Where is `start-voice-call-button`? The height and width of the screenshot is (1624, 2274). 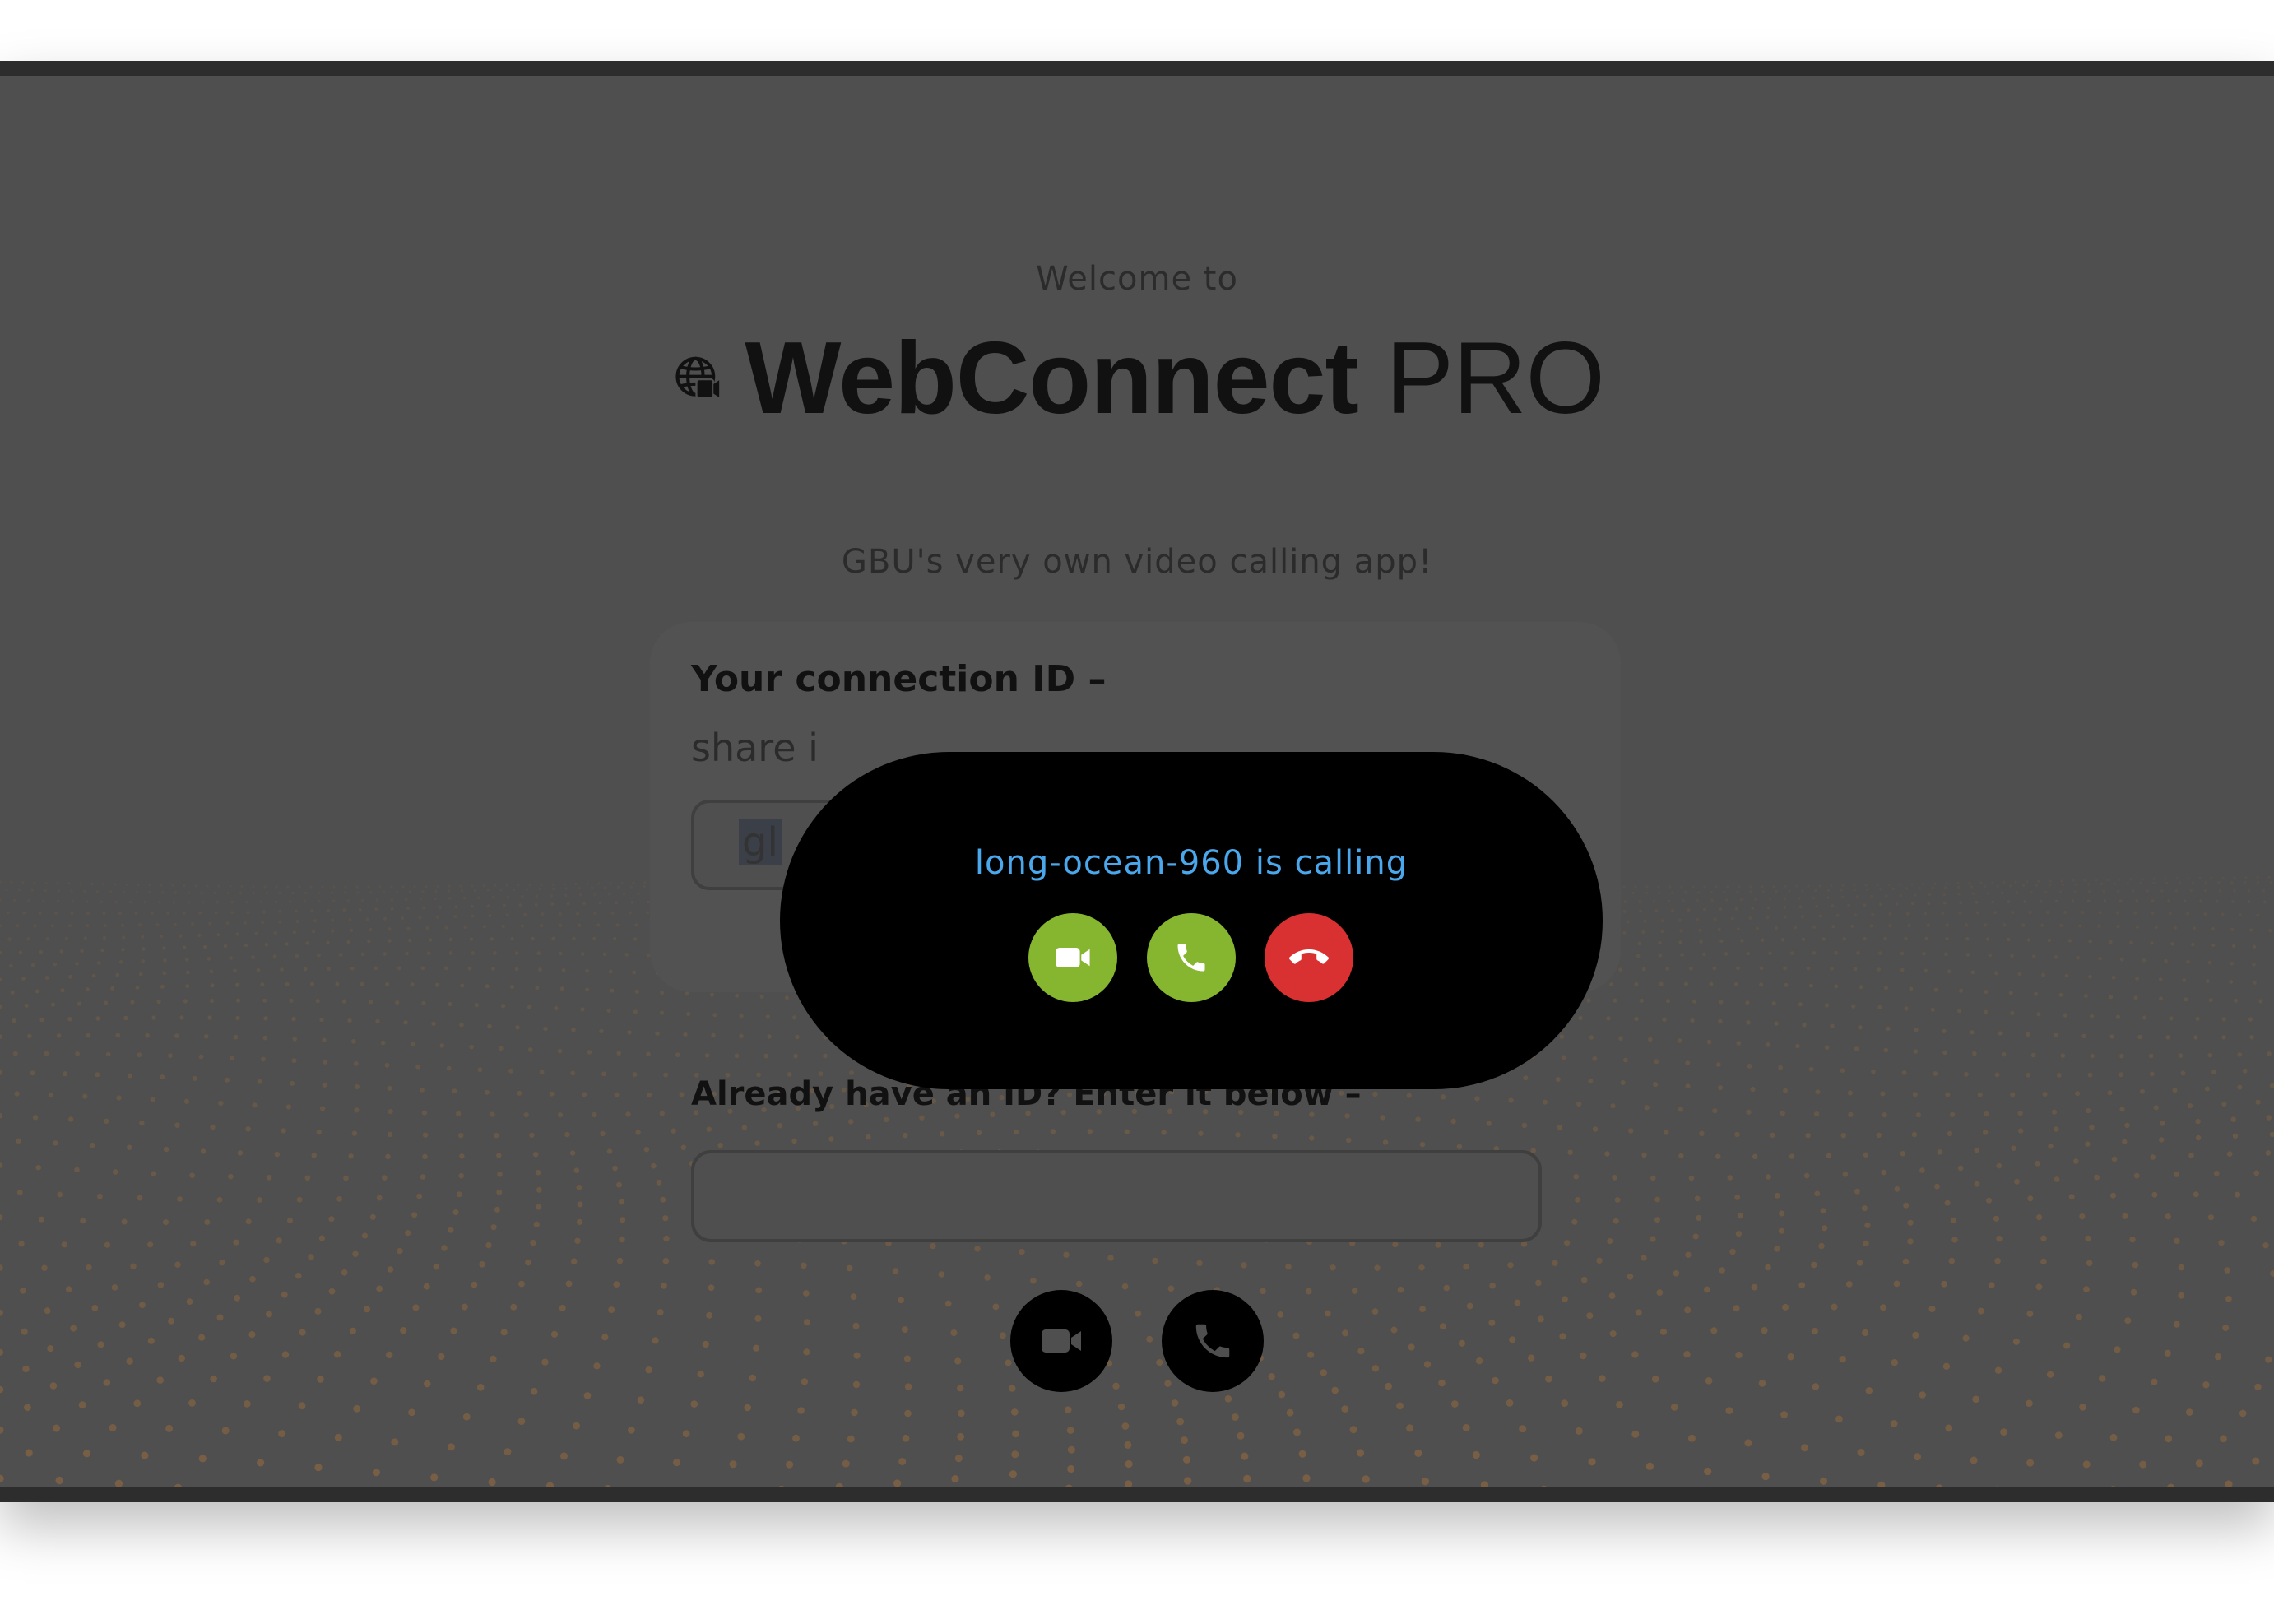 start-voice-call-button is located at coordinates (1213, 1341).